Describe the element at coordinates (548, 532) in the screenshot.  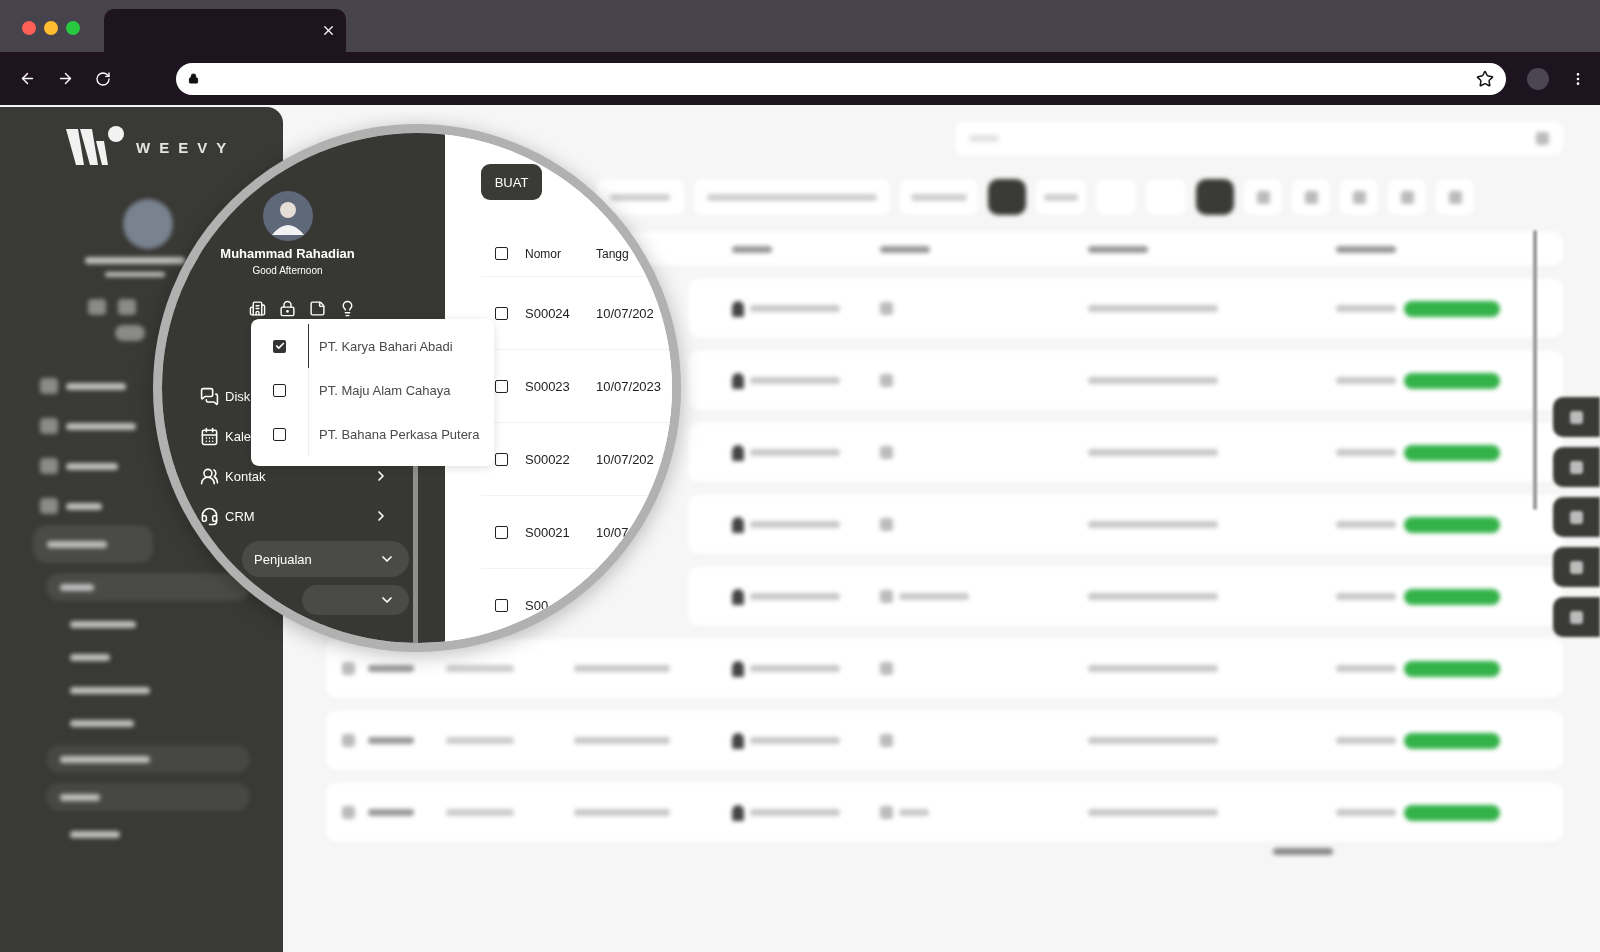
I see `order-number: S00021` at that location.